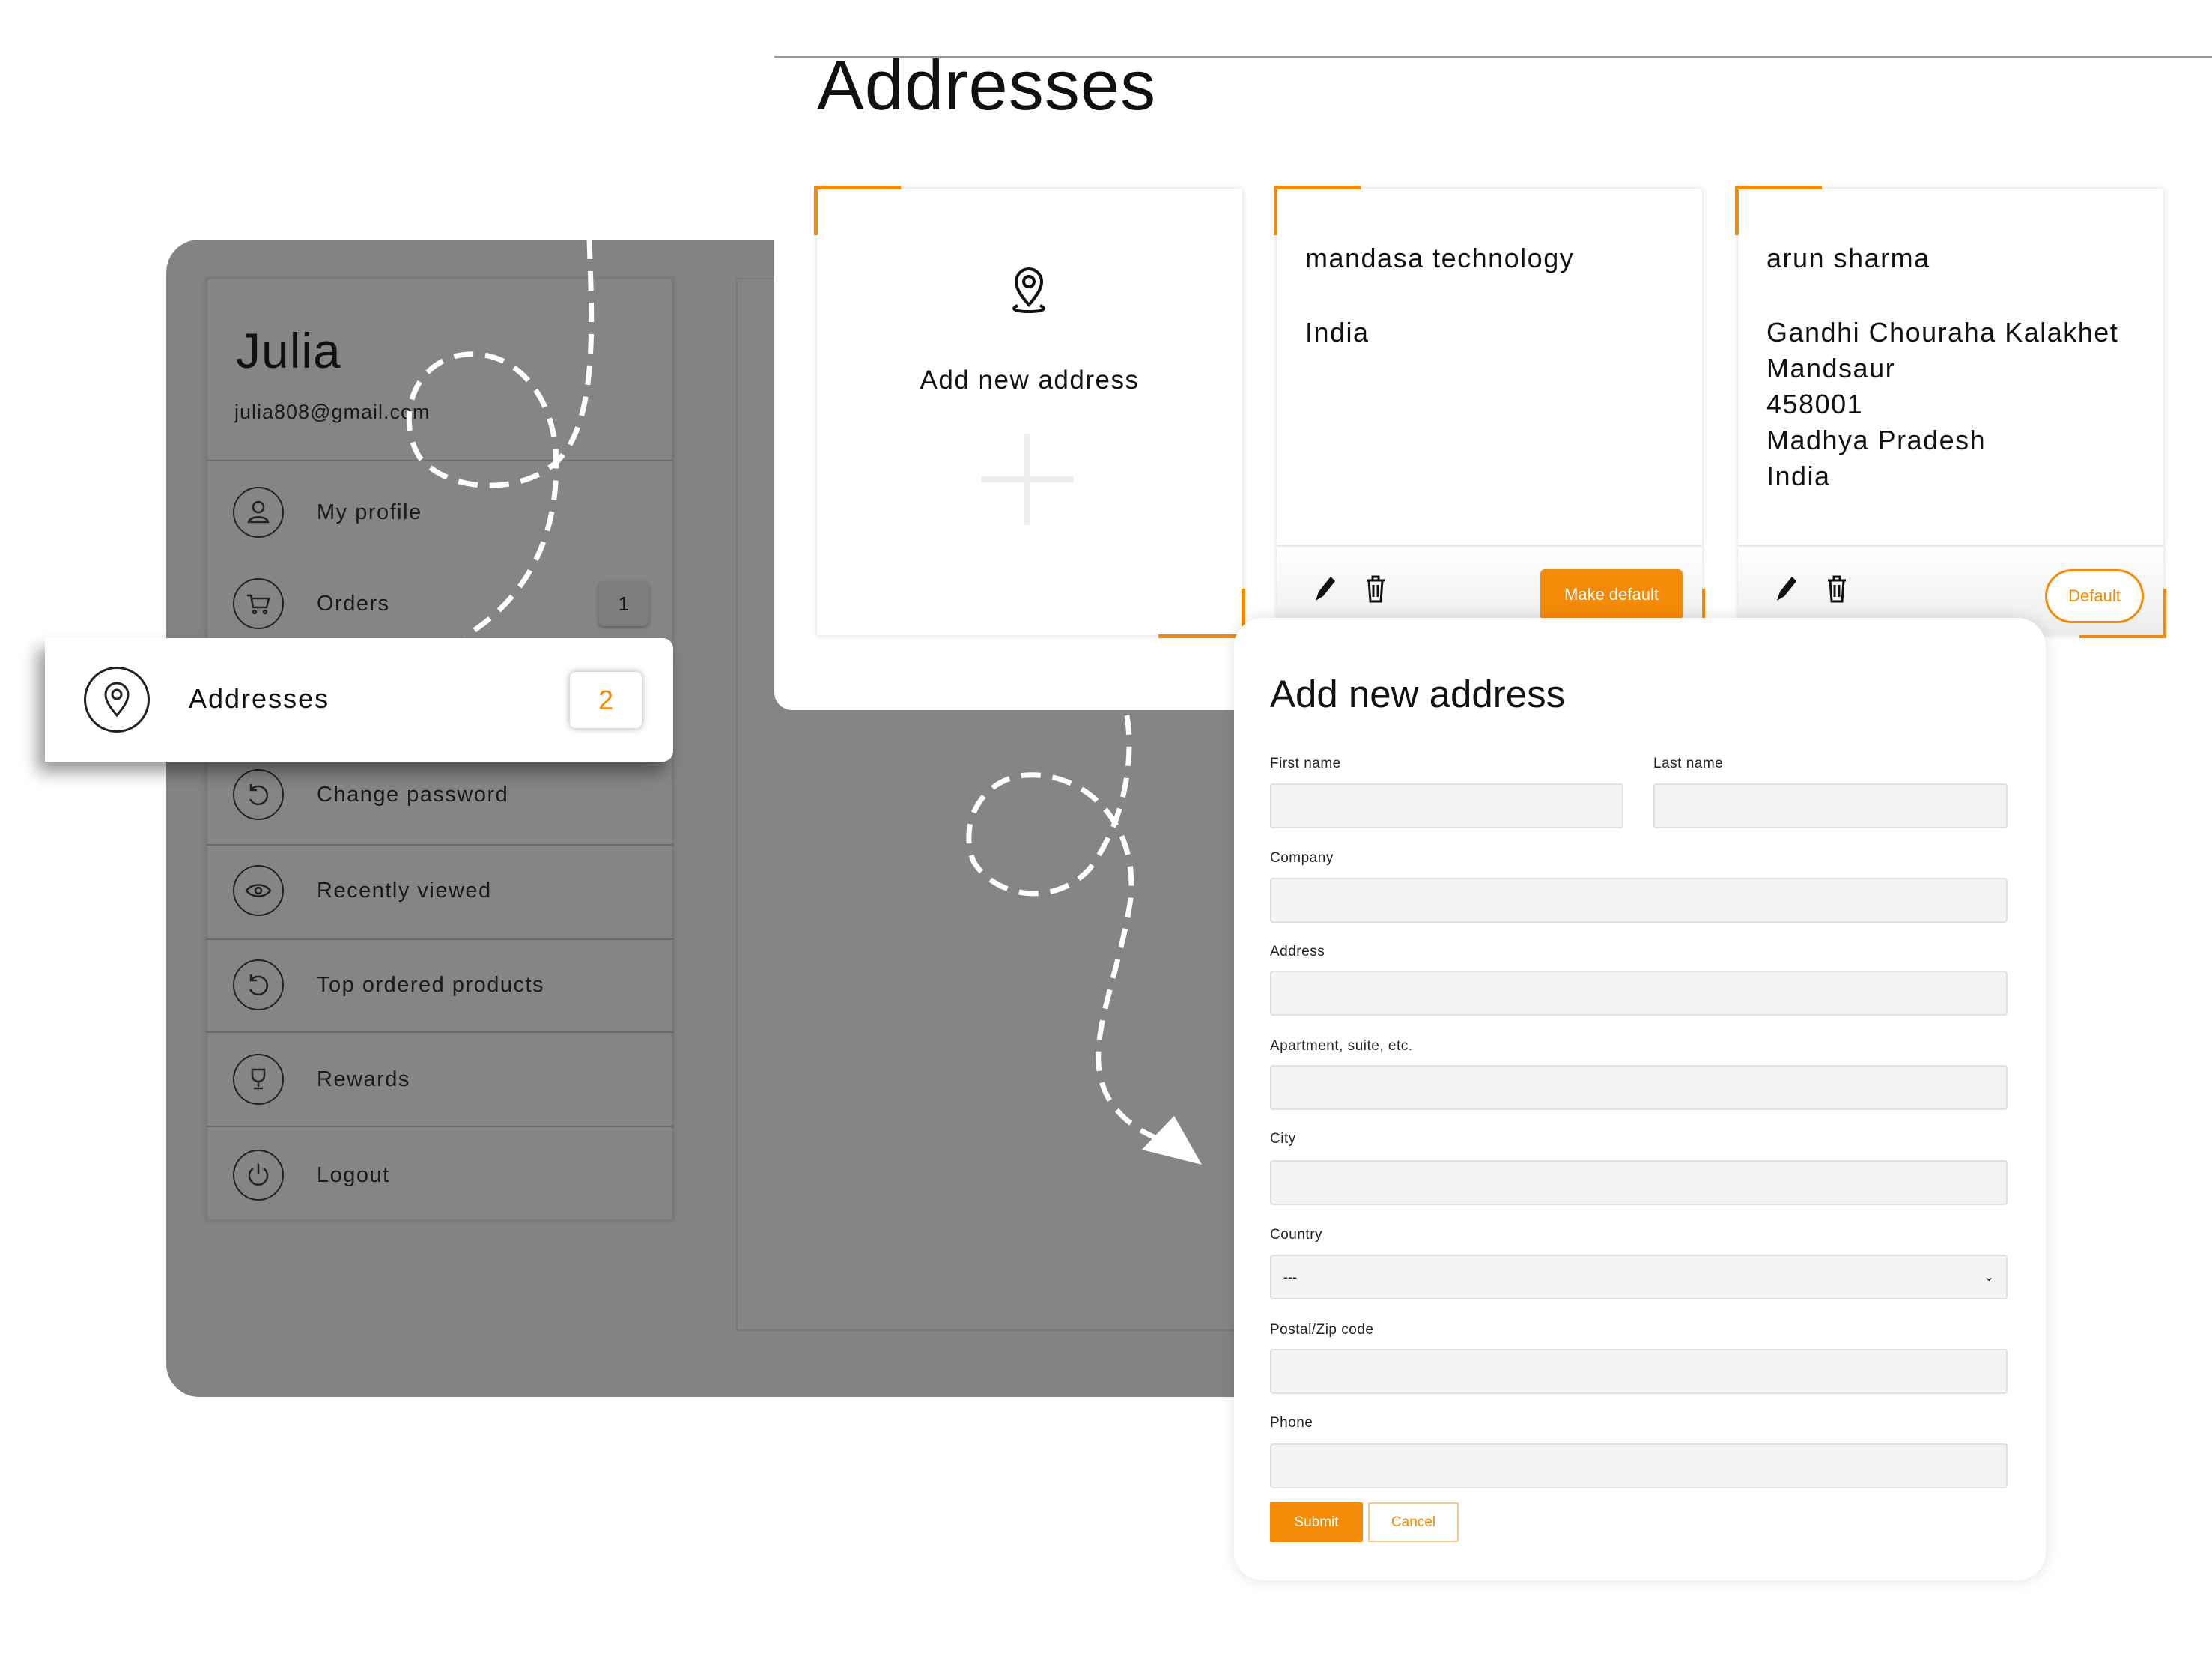 The height and width of the screenshot is (1662, 2212). I want to click on make-default-button: Make default, so click(1611, 594).